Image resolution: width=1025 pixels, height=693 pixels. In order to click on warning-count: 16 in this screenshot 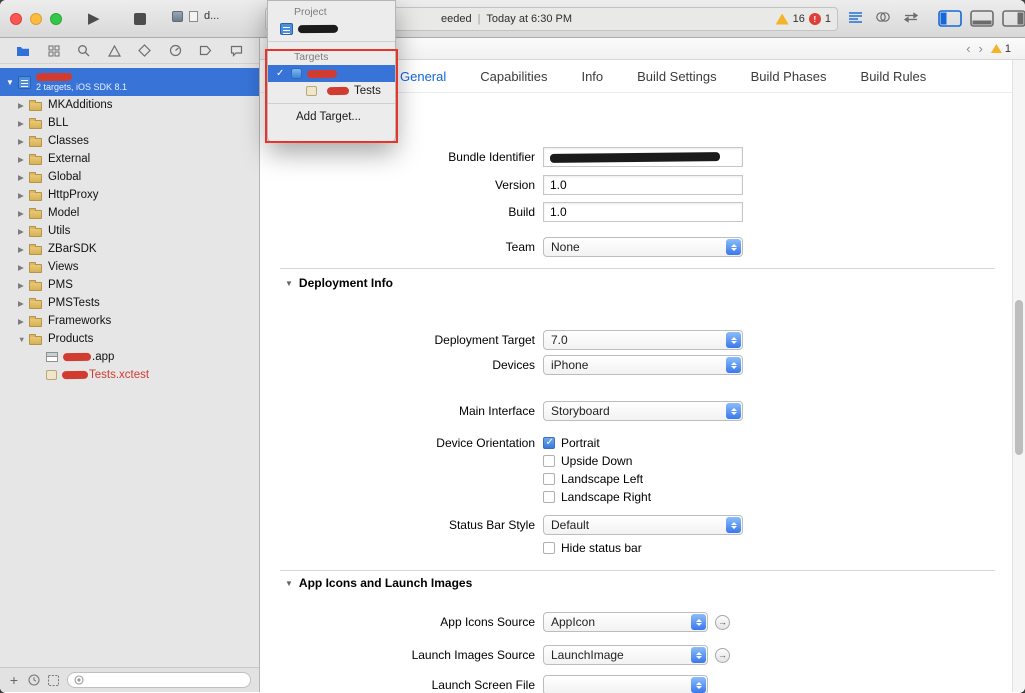, I will do `click(799, 19)`.